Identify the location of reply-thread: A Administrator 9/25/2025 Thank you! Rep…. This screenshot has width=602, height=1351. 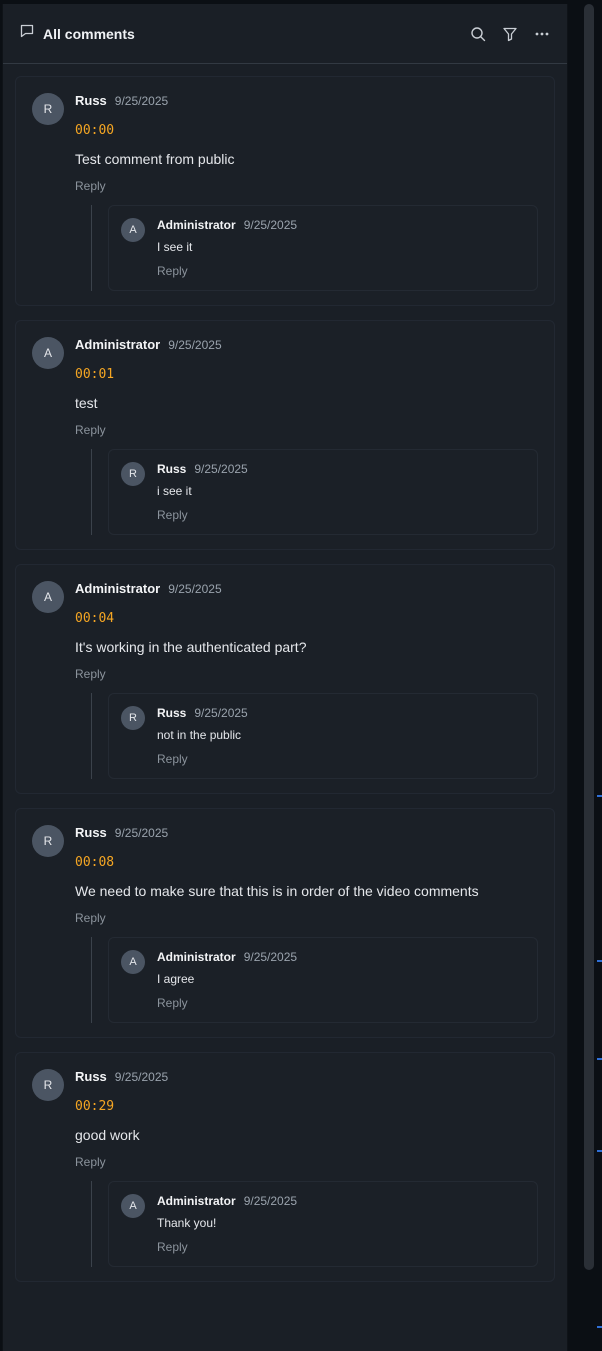
(306, 1224).